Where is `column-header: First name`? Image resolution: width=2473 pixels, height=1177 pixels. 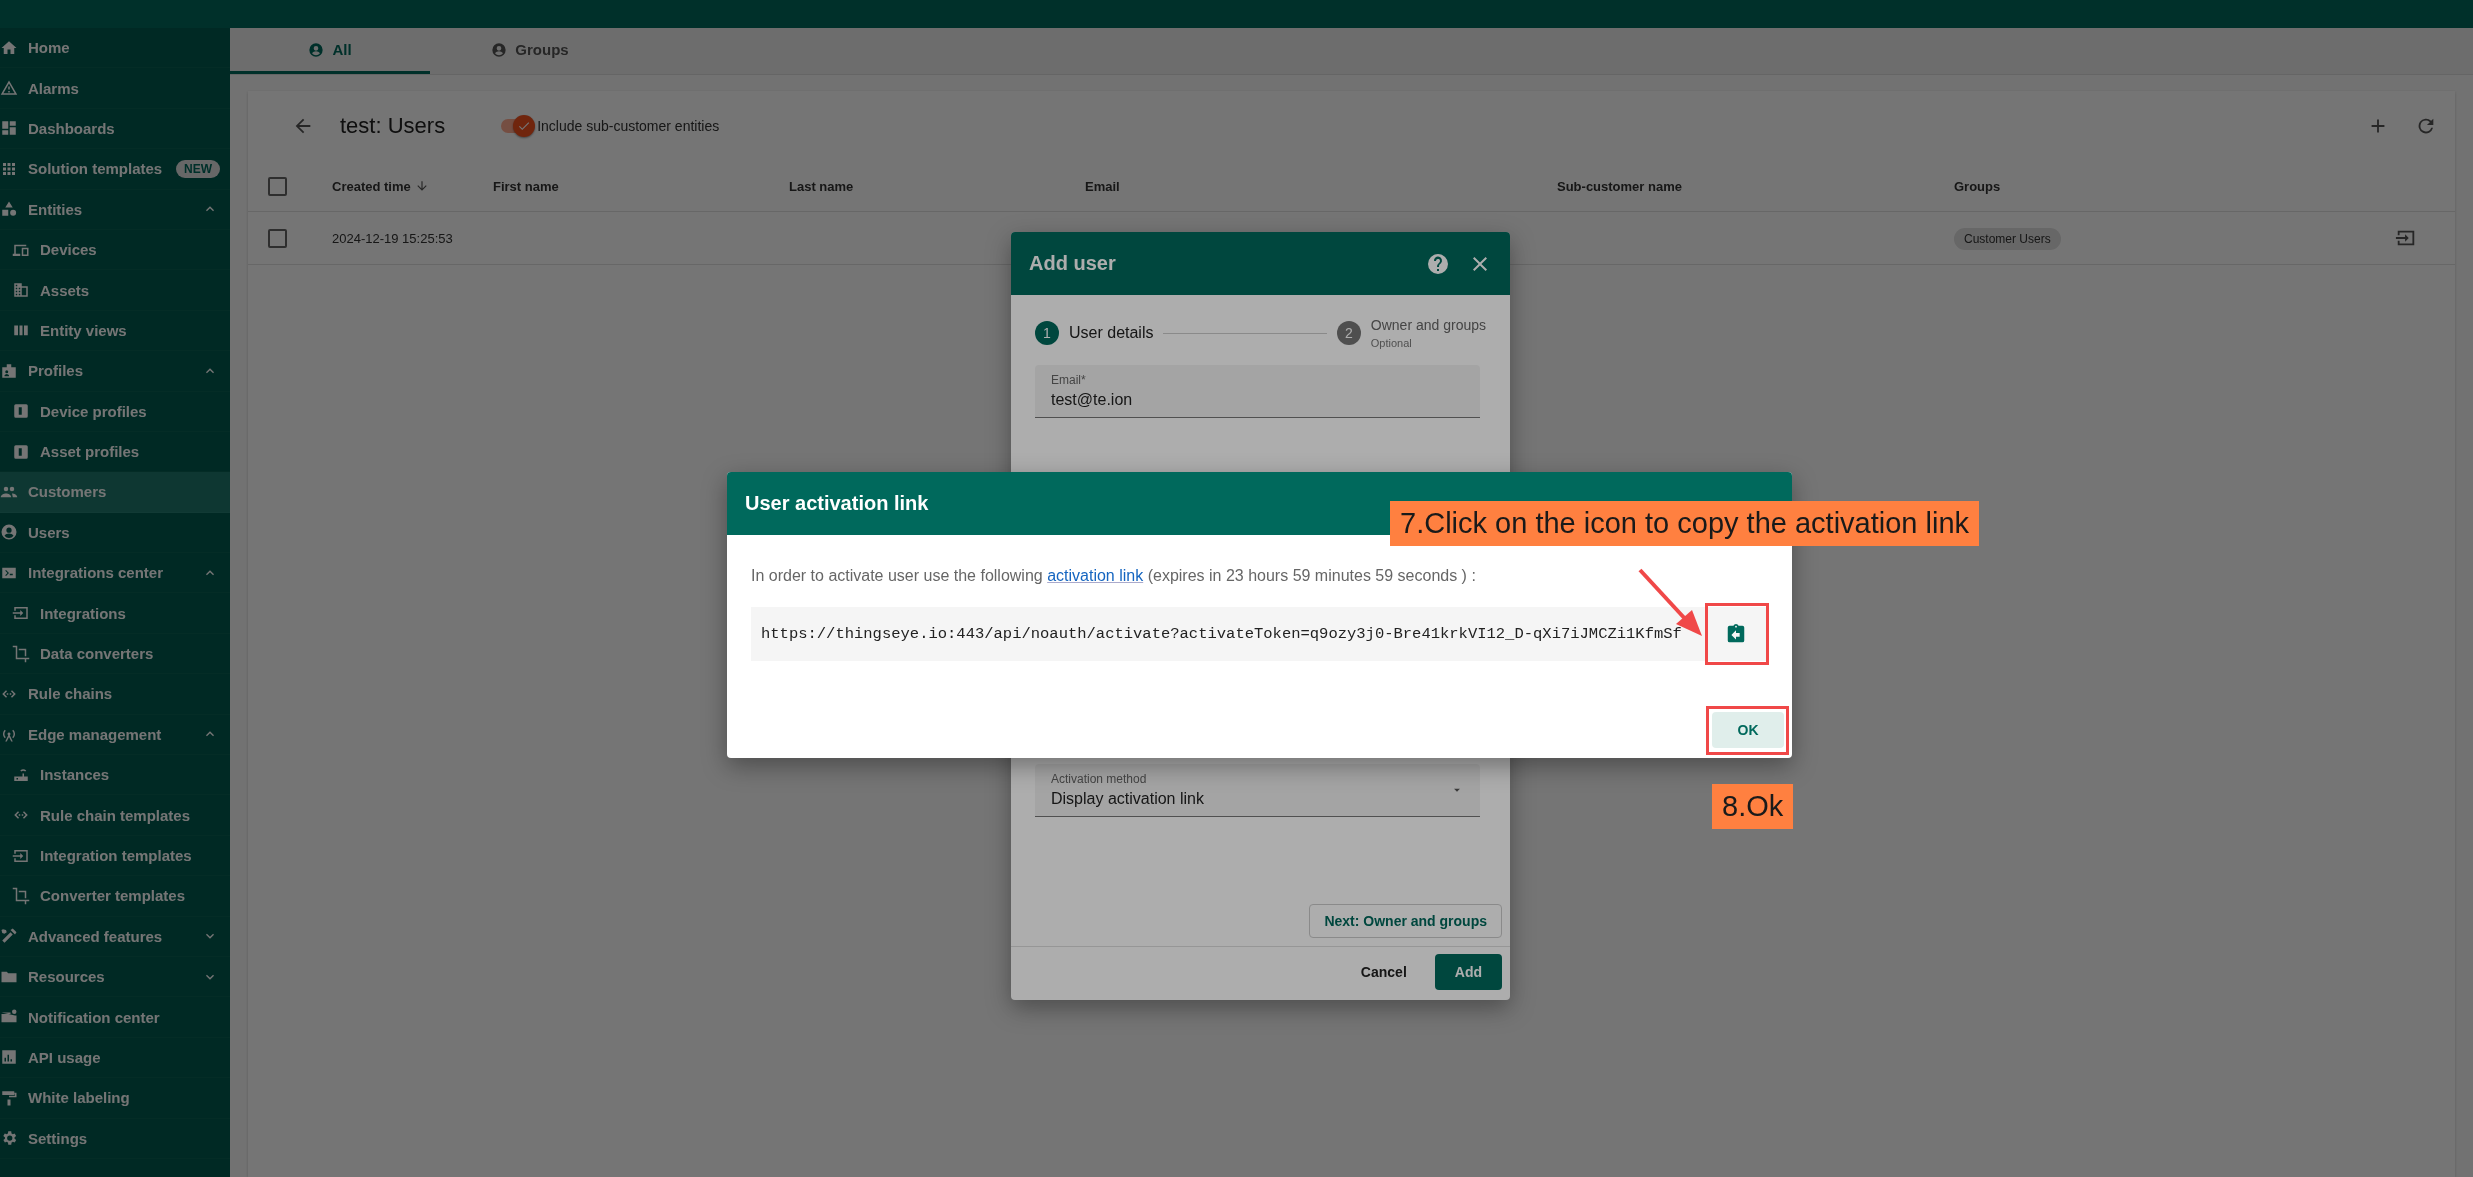
column-header: First name is located at coordinates (641, 186).